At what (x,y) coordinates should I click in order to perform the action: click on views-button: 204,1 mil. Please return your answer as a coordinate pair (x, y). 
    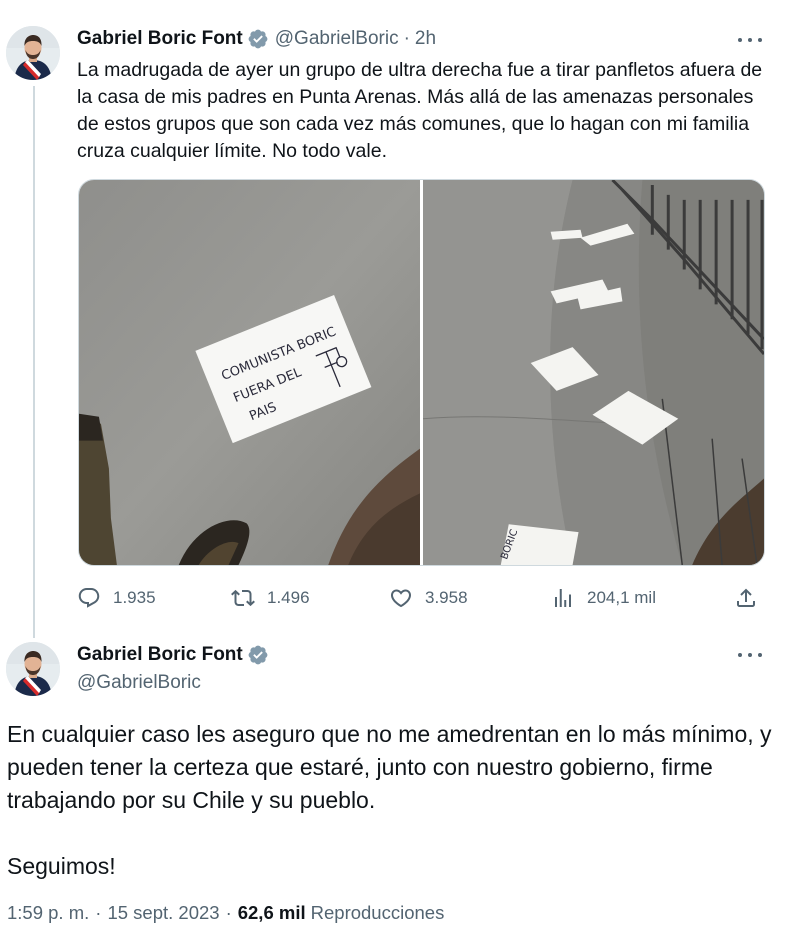
    Looking at the image, I should click on (603, 598).